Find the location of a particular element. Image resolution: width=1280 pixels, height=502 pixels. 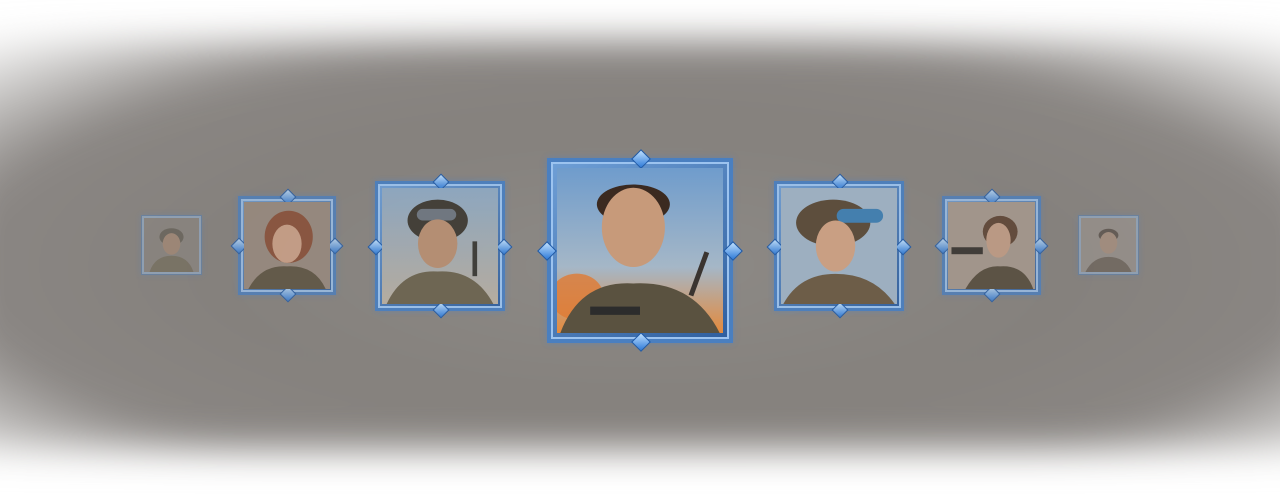

portrait-female-rifle is located at coordinates (991, 245).